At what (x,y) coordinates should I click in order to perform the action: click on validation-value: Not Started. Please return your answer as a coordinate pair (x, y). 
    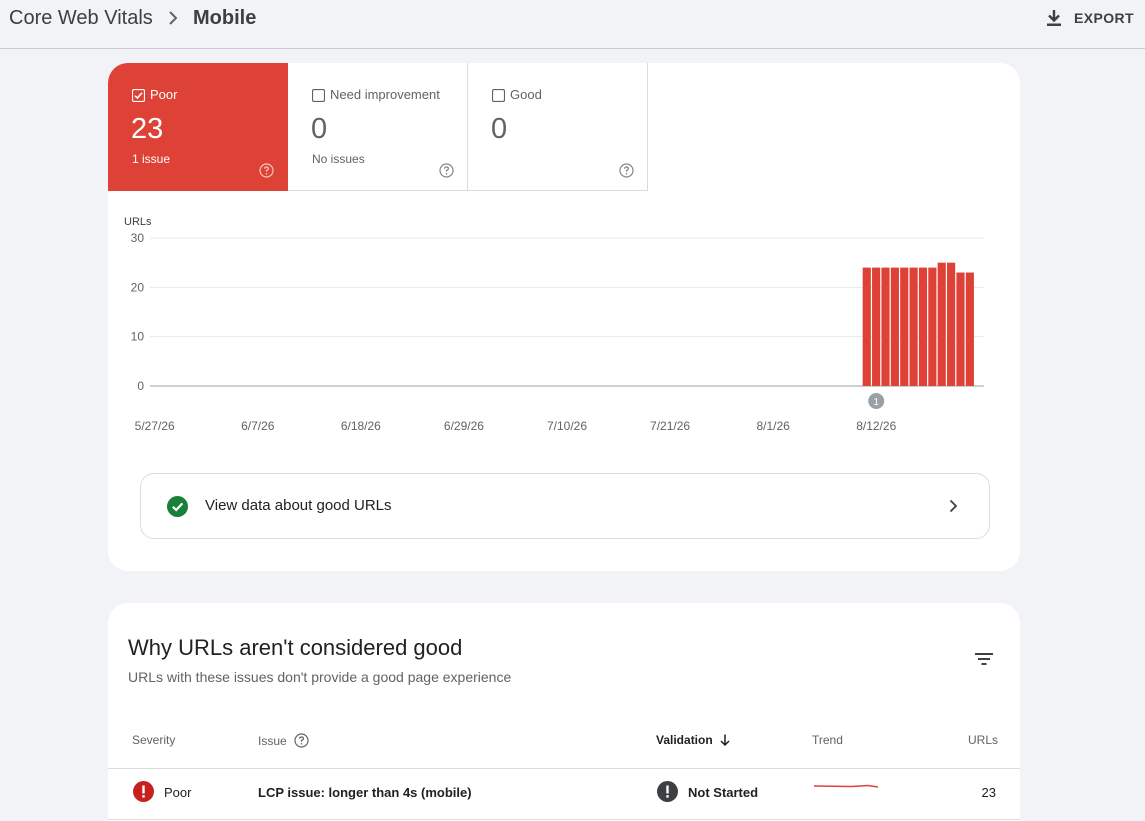
    Looking at the image, I should click on (723, 792).